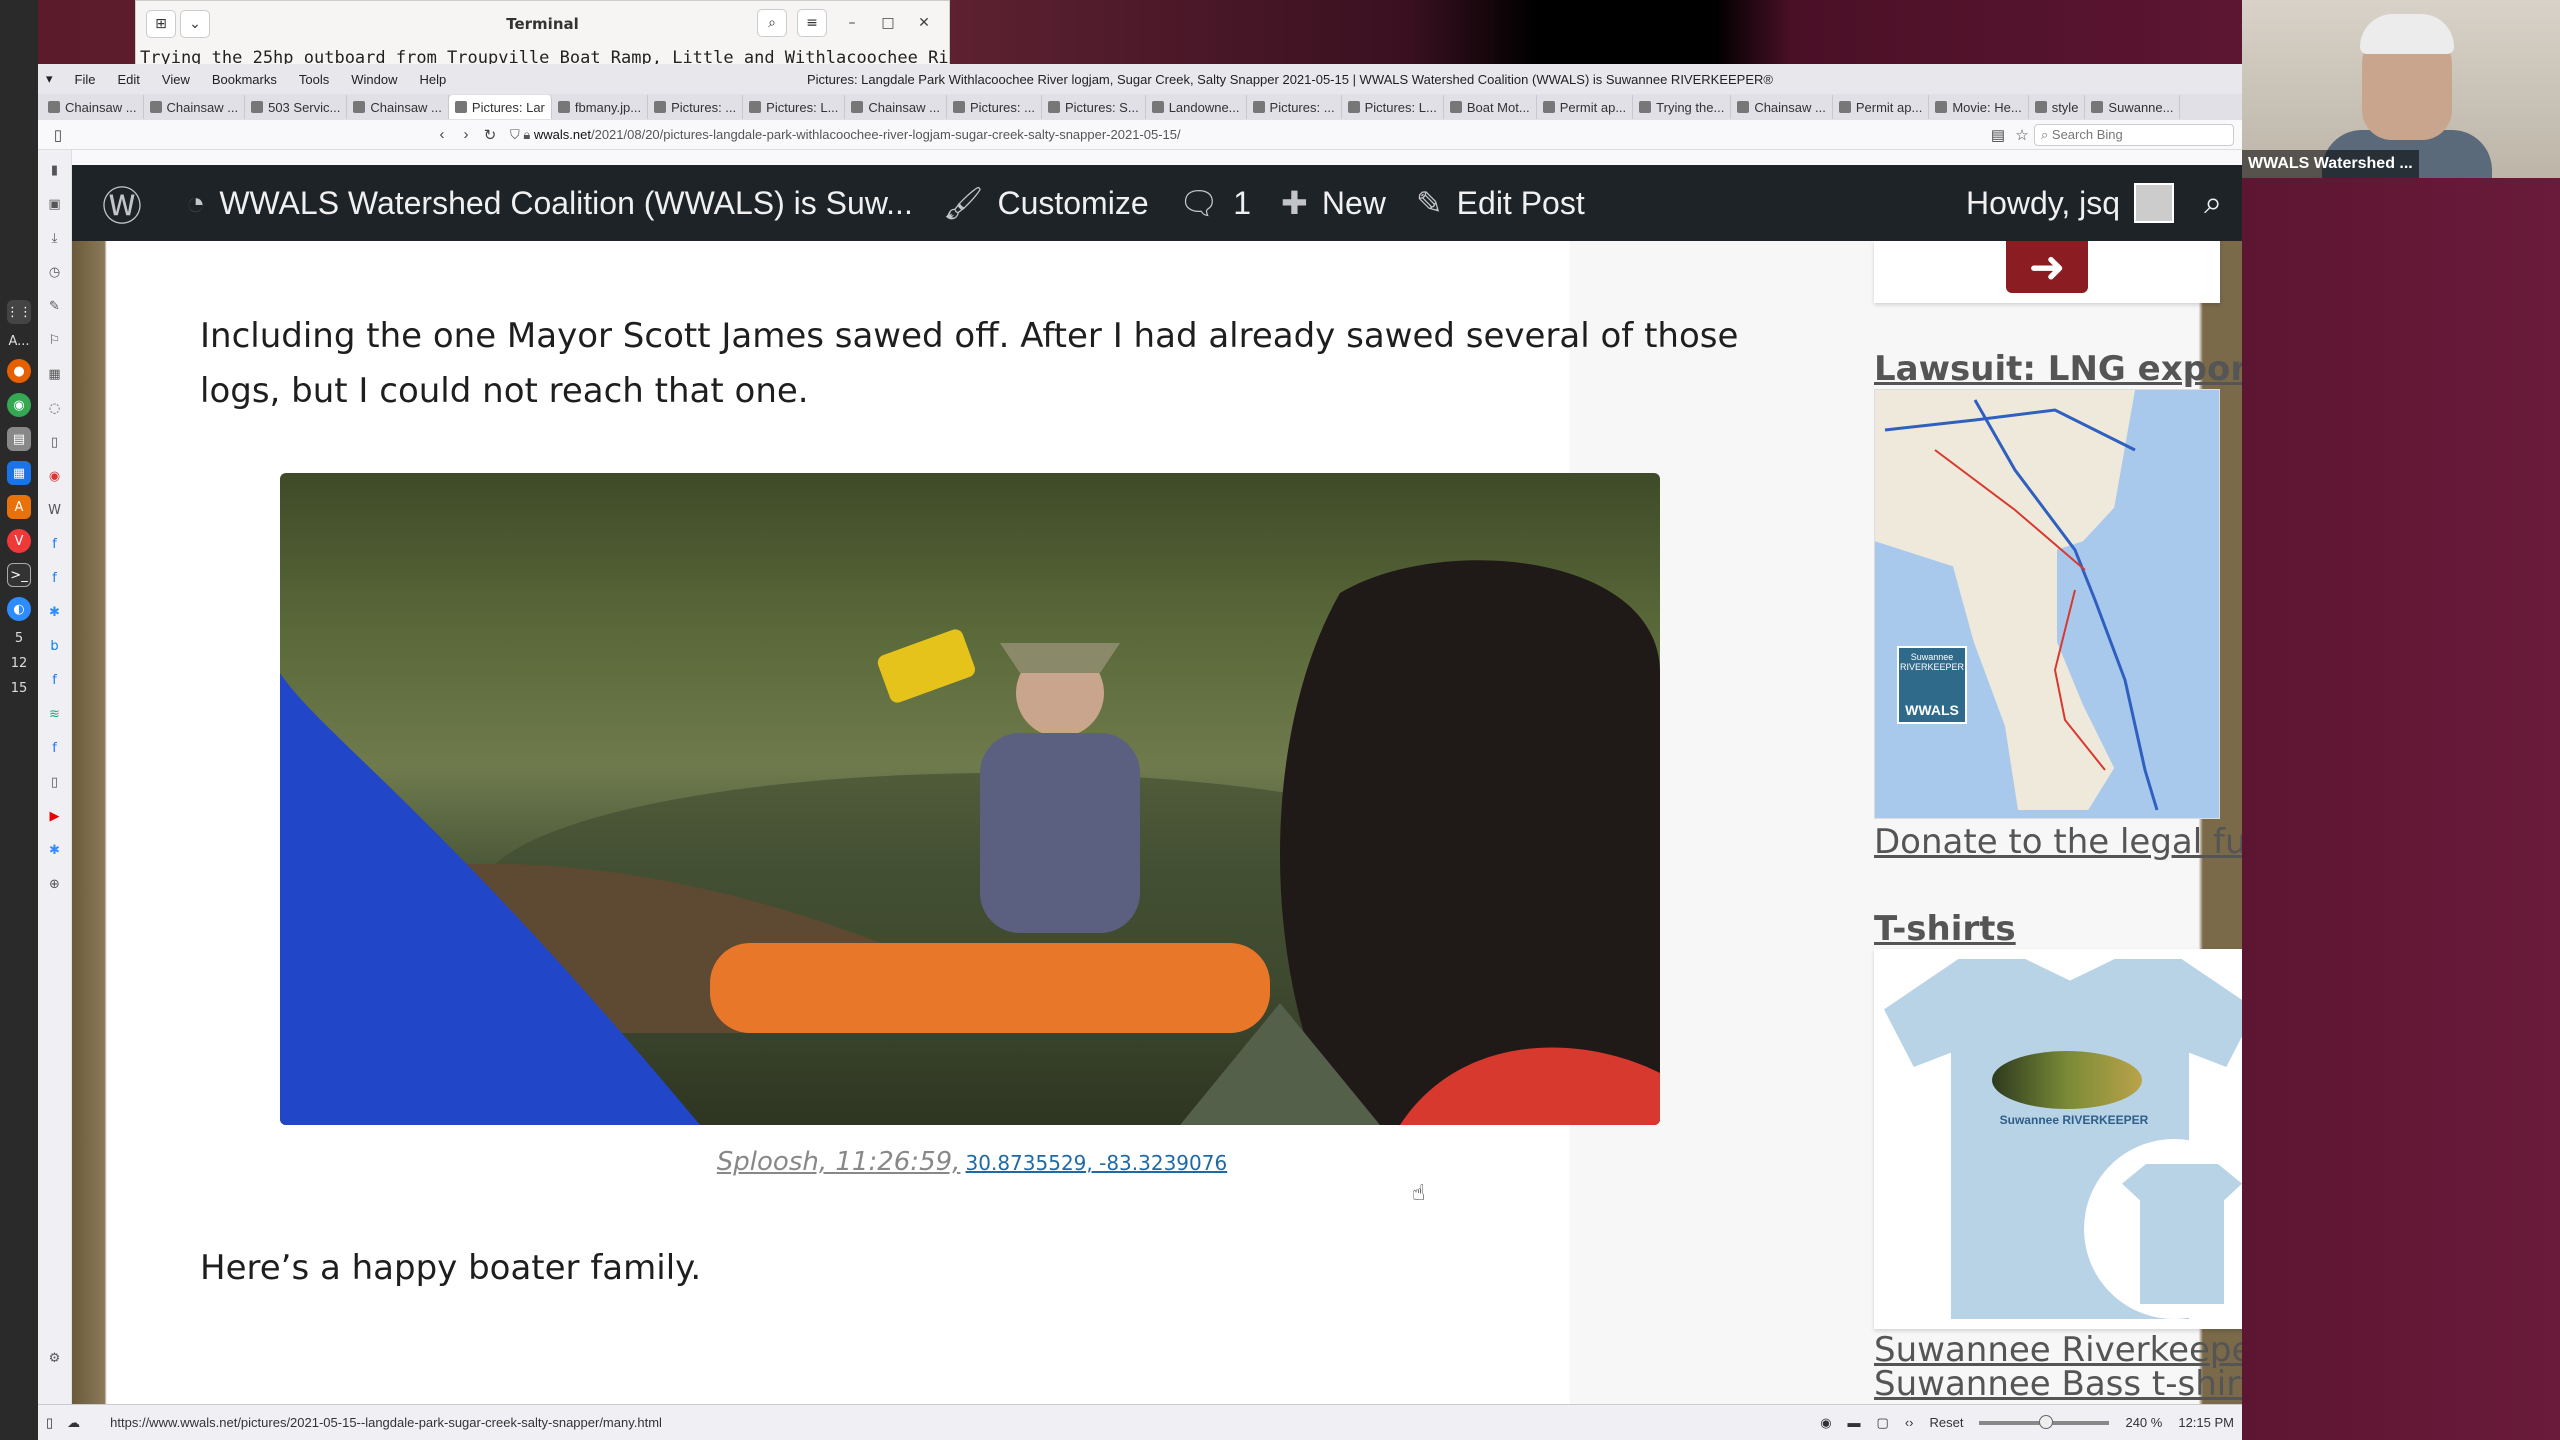 The width and height of the screenshot is (2560, 1440). I want to click on reading-list-icon: ⚐, so click(55, 340).